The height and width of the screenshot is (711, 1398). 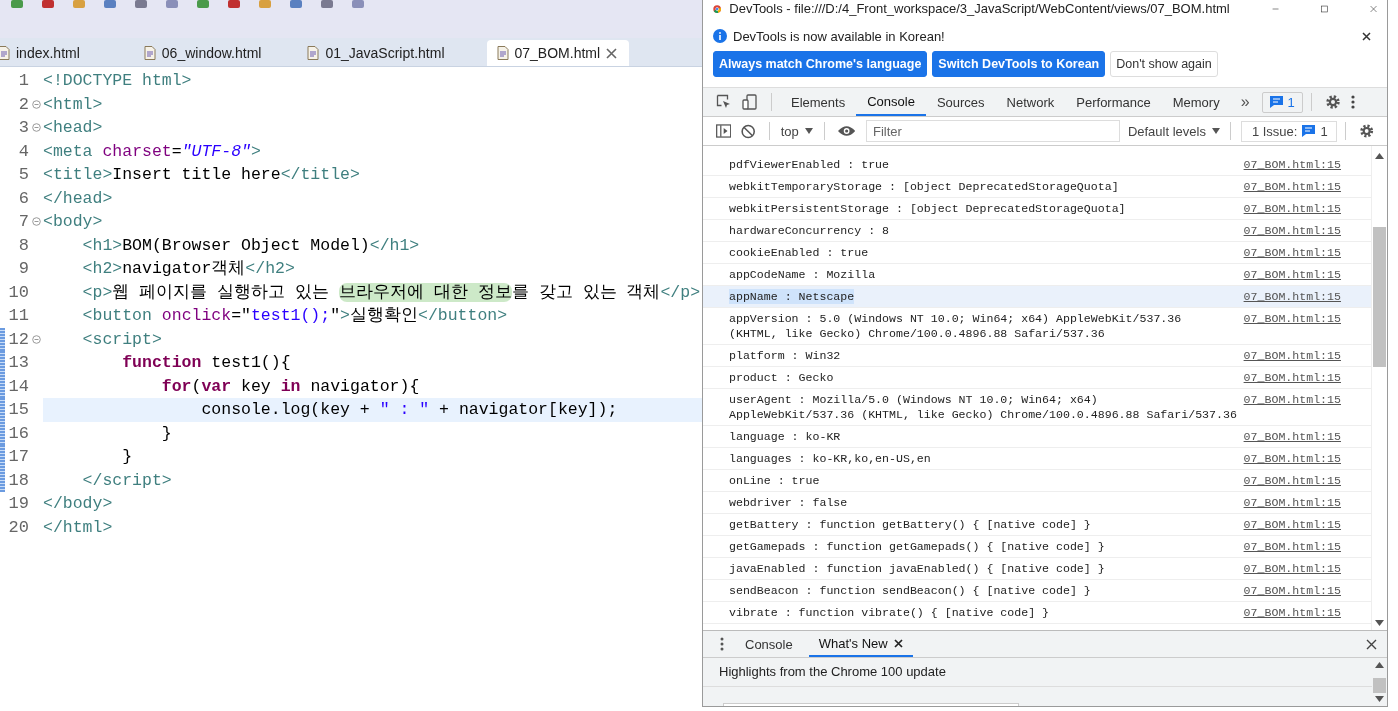 What do you see at coordinates (1019, 64) in the screenshot?
I see `infobar-button: Switch DevTools to Korean` at bounding box center [1019, 64].